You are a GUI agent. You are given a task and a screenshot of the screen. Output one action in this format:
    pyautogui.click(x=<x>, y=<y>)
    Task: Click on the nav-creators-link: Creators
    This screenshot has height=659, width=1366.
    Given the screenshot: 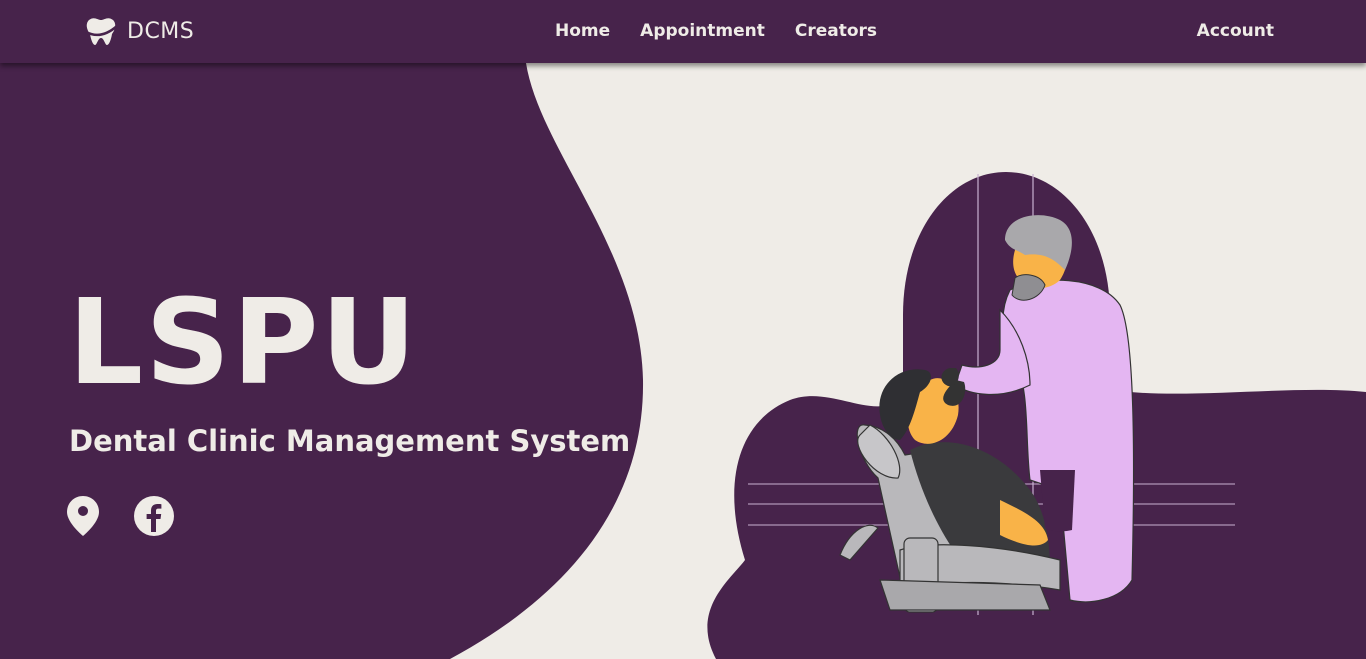 What is the action you would take?
    pyautogui.click(x=836, y=31)
    